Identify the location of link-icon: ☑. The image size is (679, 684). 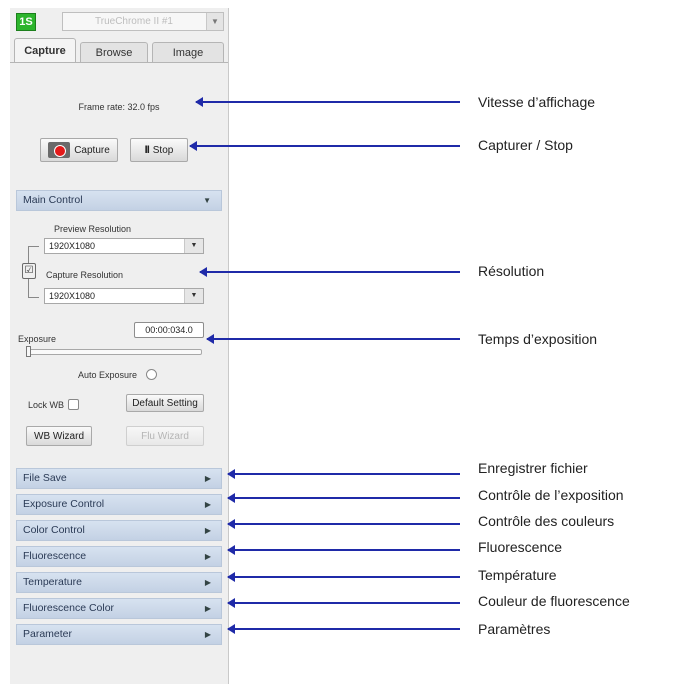
(29, 271).